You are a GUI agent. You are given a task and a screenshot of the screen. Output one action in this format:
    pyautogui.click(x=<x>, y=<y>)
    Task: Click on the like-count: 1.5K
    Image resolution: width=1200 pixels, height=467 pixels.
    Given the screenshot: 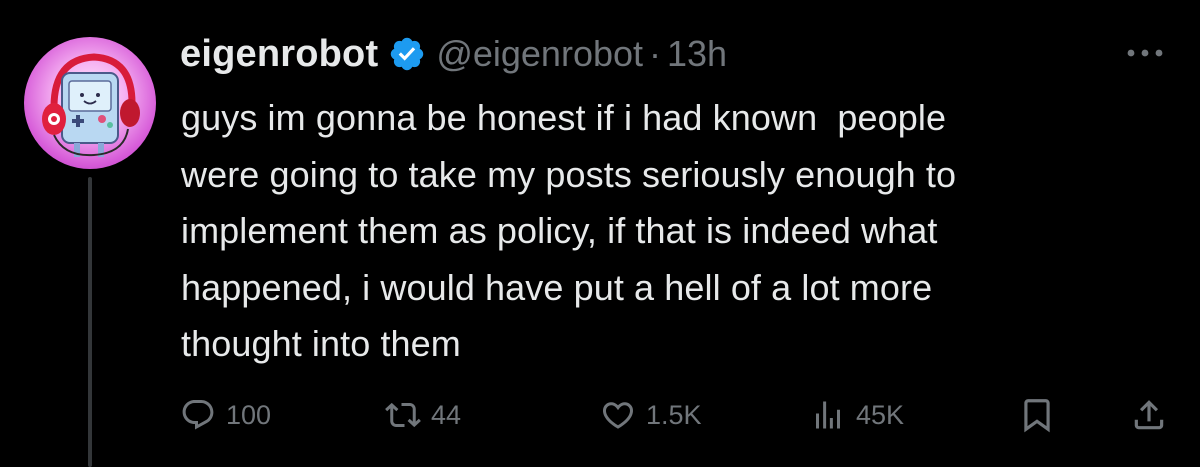 What is the action you would take?
    pyautogui.click(x=674, y=414)
    